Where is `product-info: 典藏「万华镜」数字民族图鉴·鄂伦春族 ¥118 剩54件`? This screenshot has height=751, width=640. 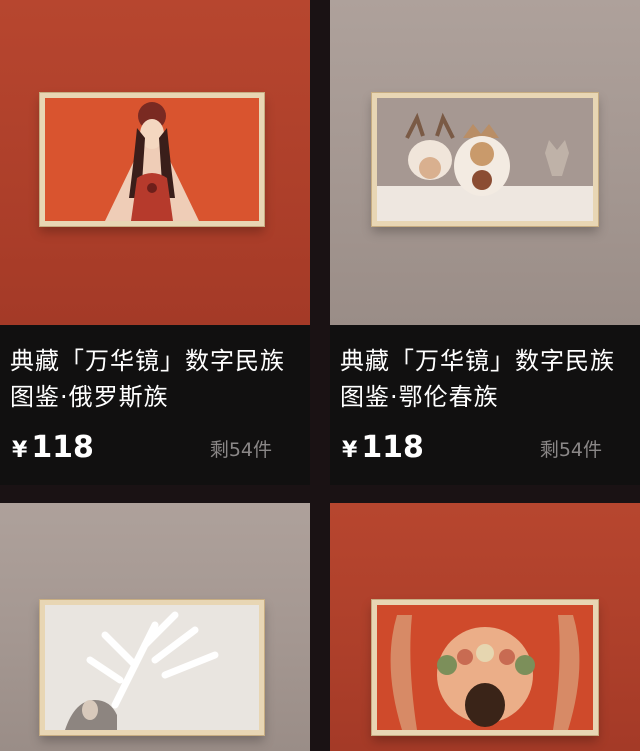 product-info: 典藏「万华镜」数字民族图鉴·鄂伦春族 ¥118 剩54件 is located at coordinates (485, 405).